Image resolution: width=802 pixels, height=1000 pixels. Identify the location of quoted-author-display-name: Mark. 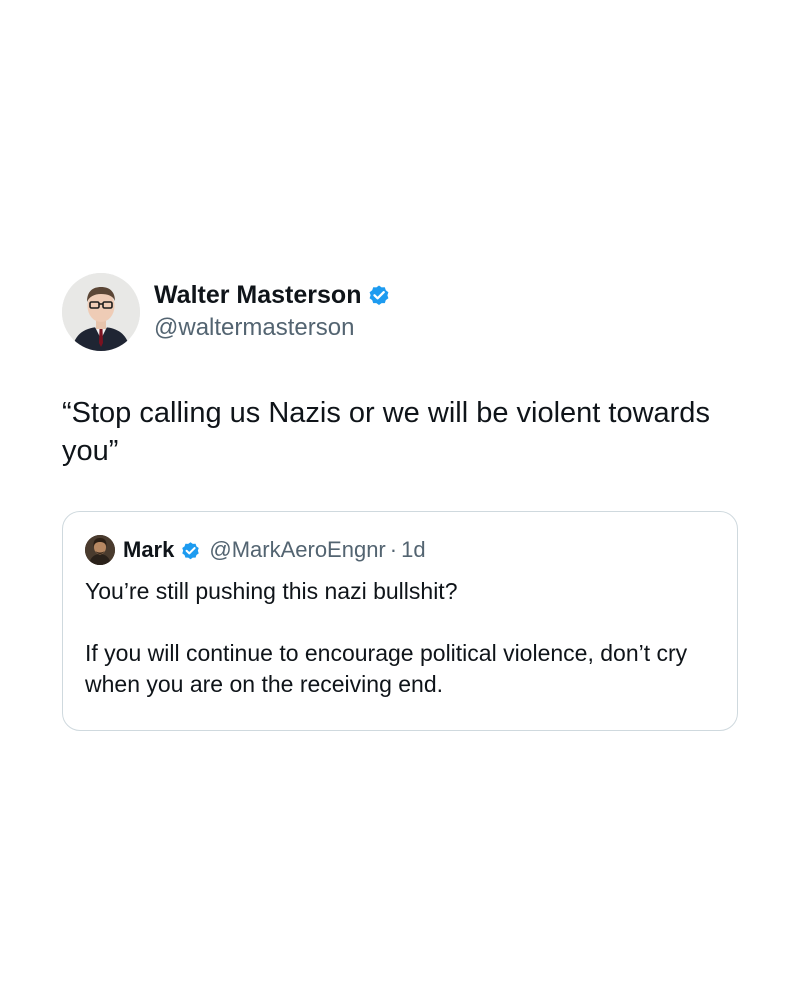
(148, 550).